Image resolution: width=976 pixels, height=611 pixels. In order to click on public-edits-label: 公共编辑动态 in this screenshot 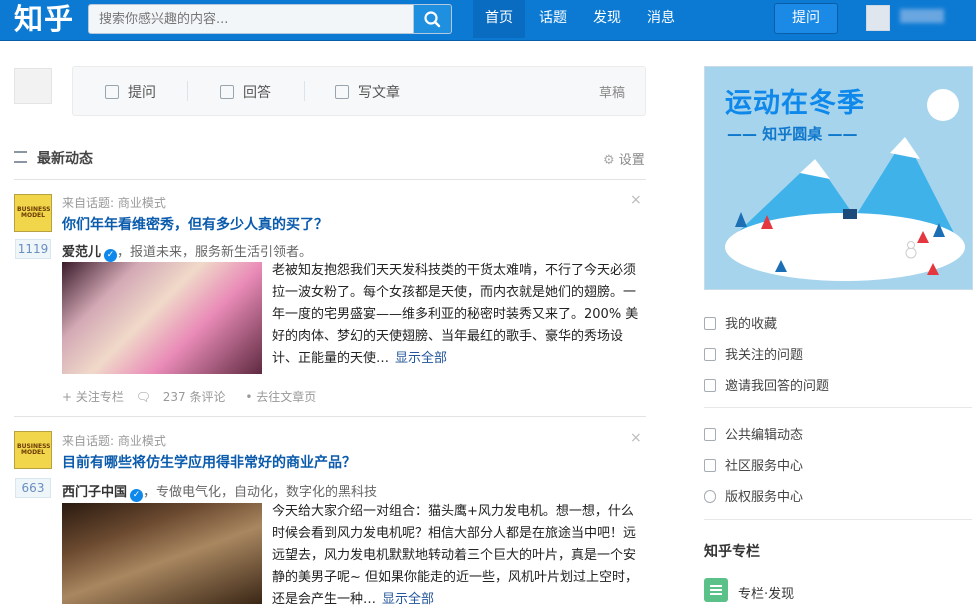, I will do `click(764, 435)`.